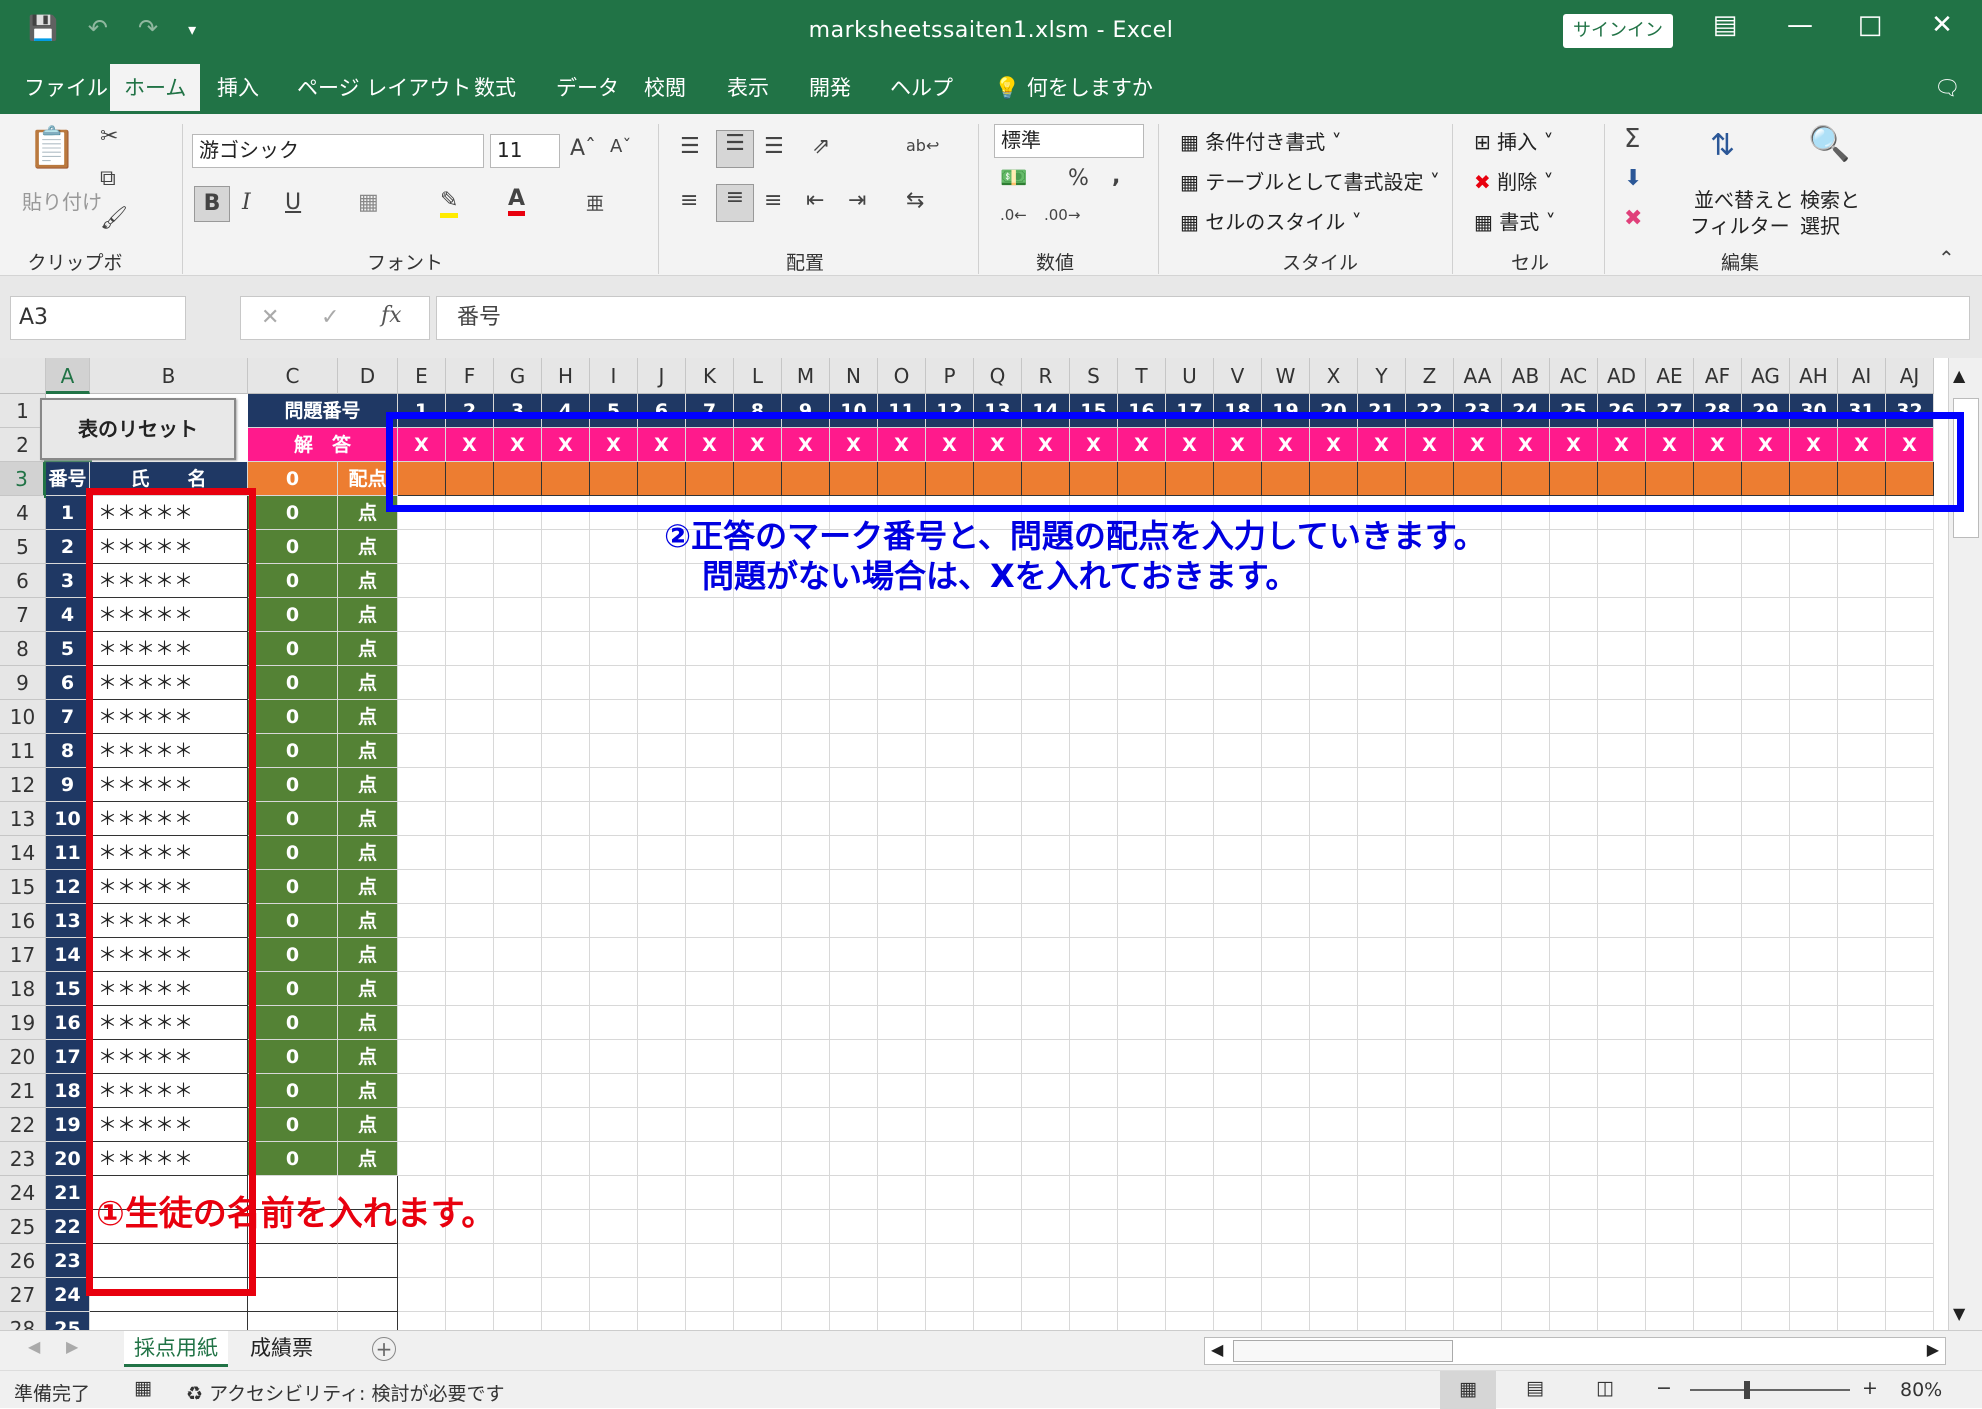 The height and width of the screenshot is (1409, 1982). I want to click on student-number: 12, so click(68, 887).